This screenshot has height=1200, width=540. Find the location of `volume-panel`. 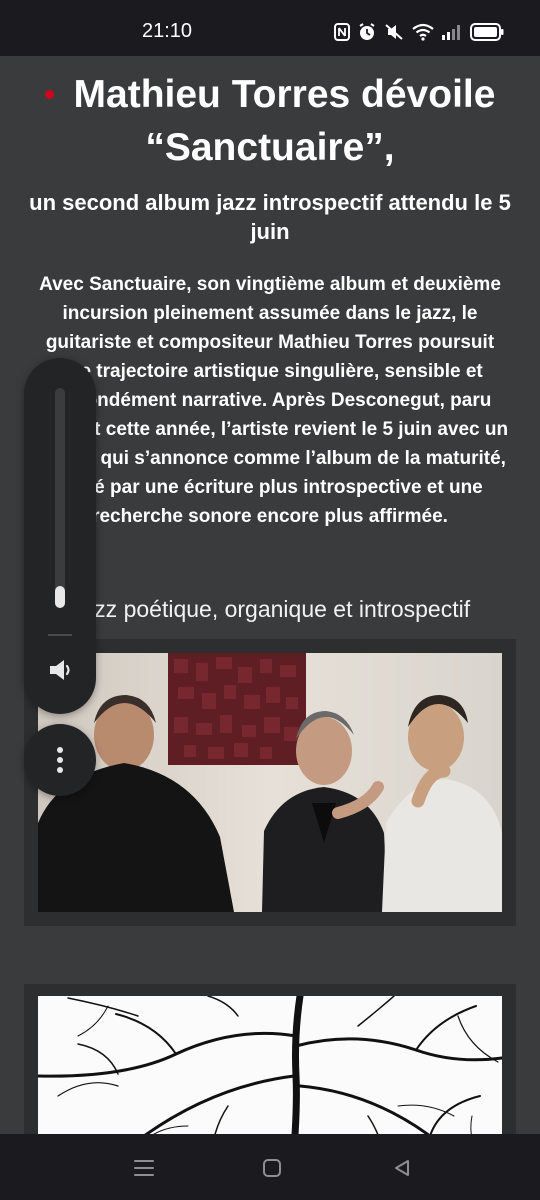

volume-panel is located at coordinates (60, 536).